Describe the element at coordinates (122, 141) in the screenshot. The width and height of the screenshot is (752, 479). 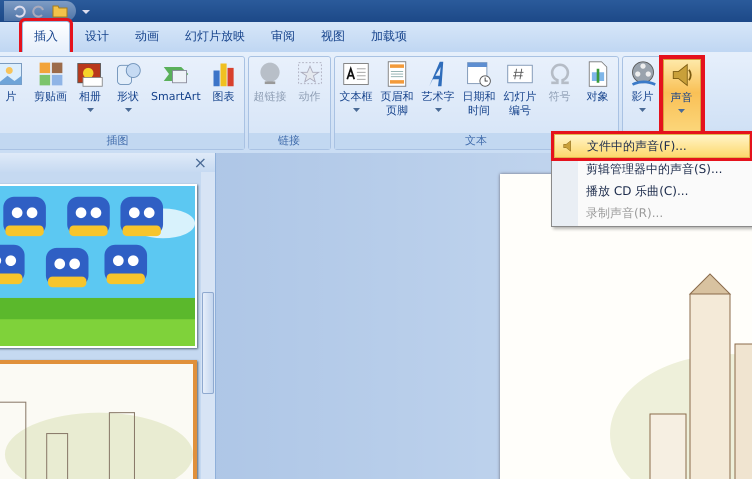
I see `group-label: 插图` at that location.